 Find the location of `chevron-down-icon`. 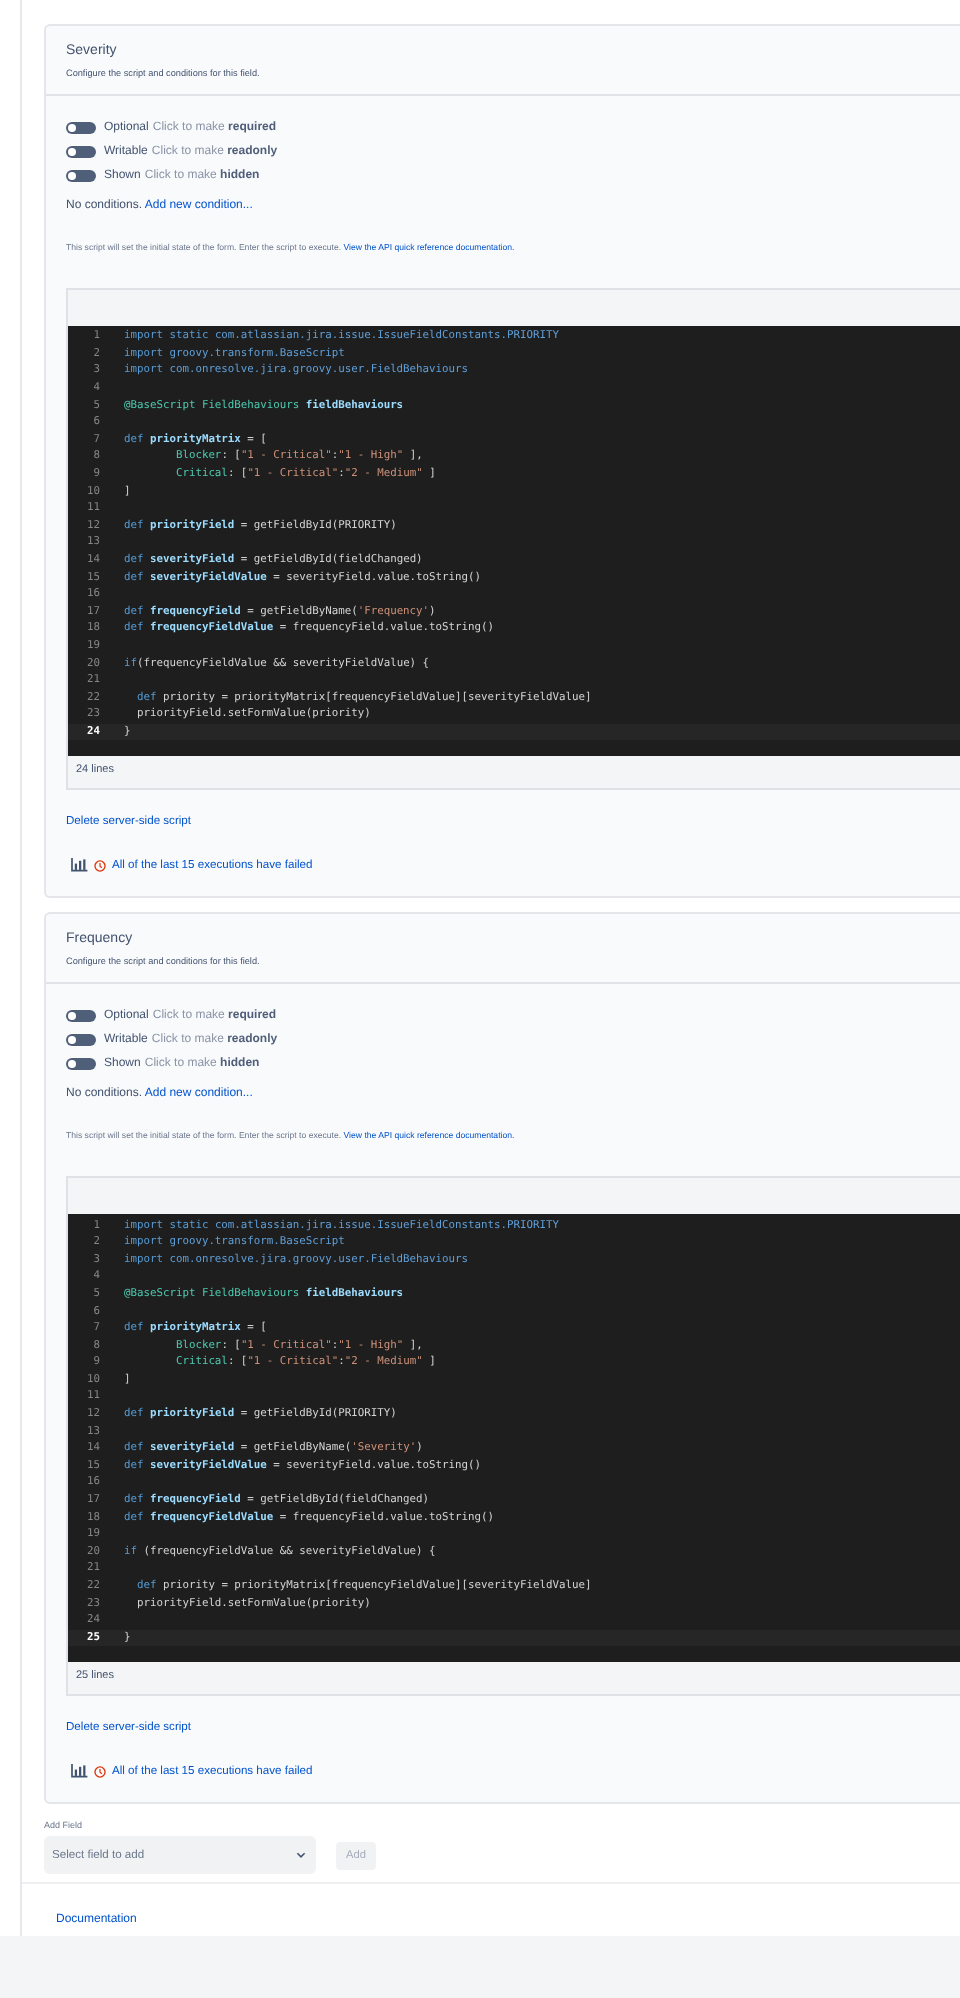

chevron-down-icon is located at coordinates (301, 1855).